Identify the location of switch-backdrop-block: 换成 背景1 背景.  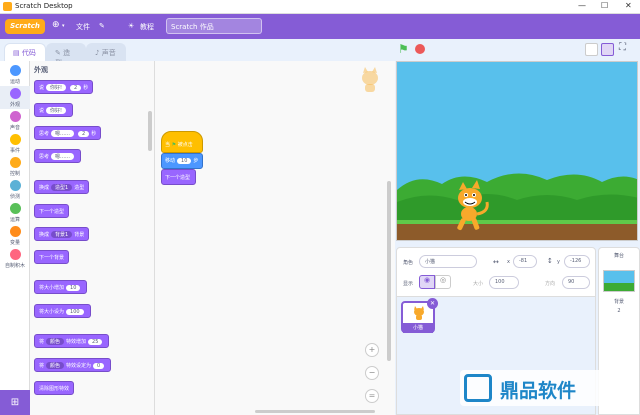
(62, 234).